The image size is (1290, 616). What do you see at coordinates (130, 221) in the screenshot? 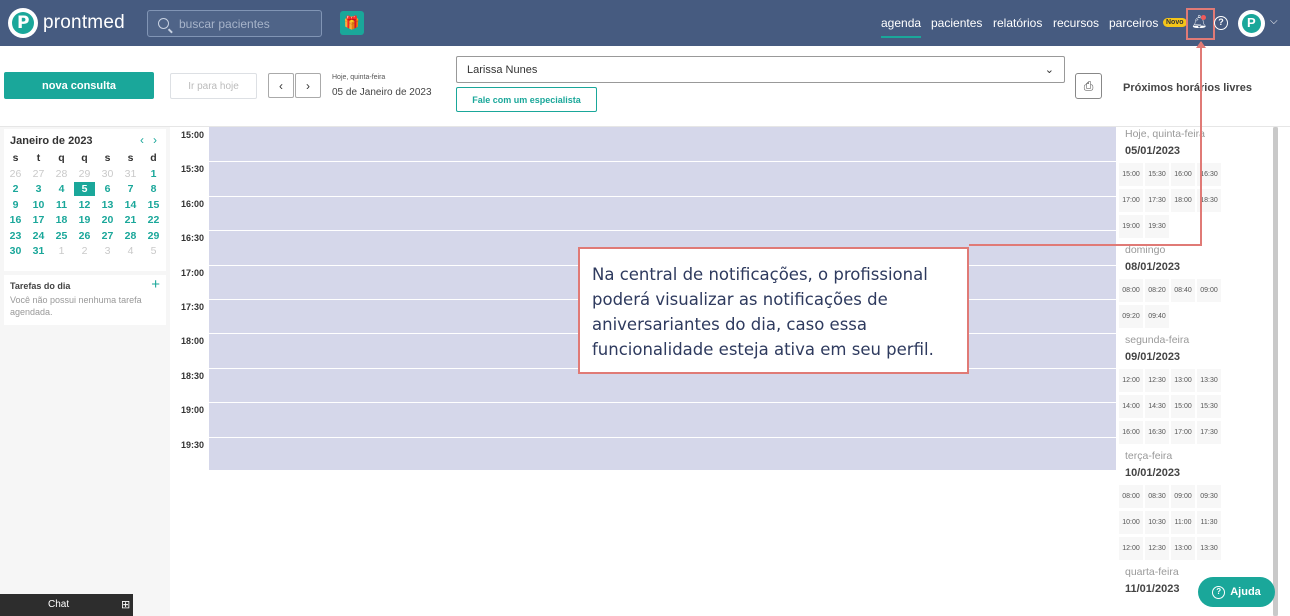
I see `calendar-day: 21` at bounding box center [130, 221].